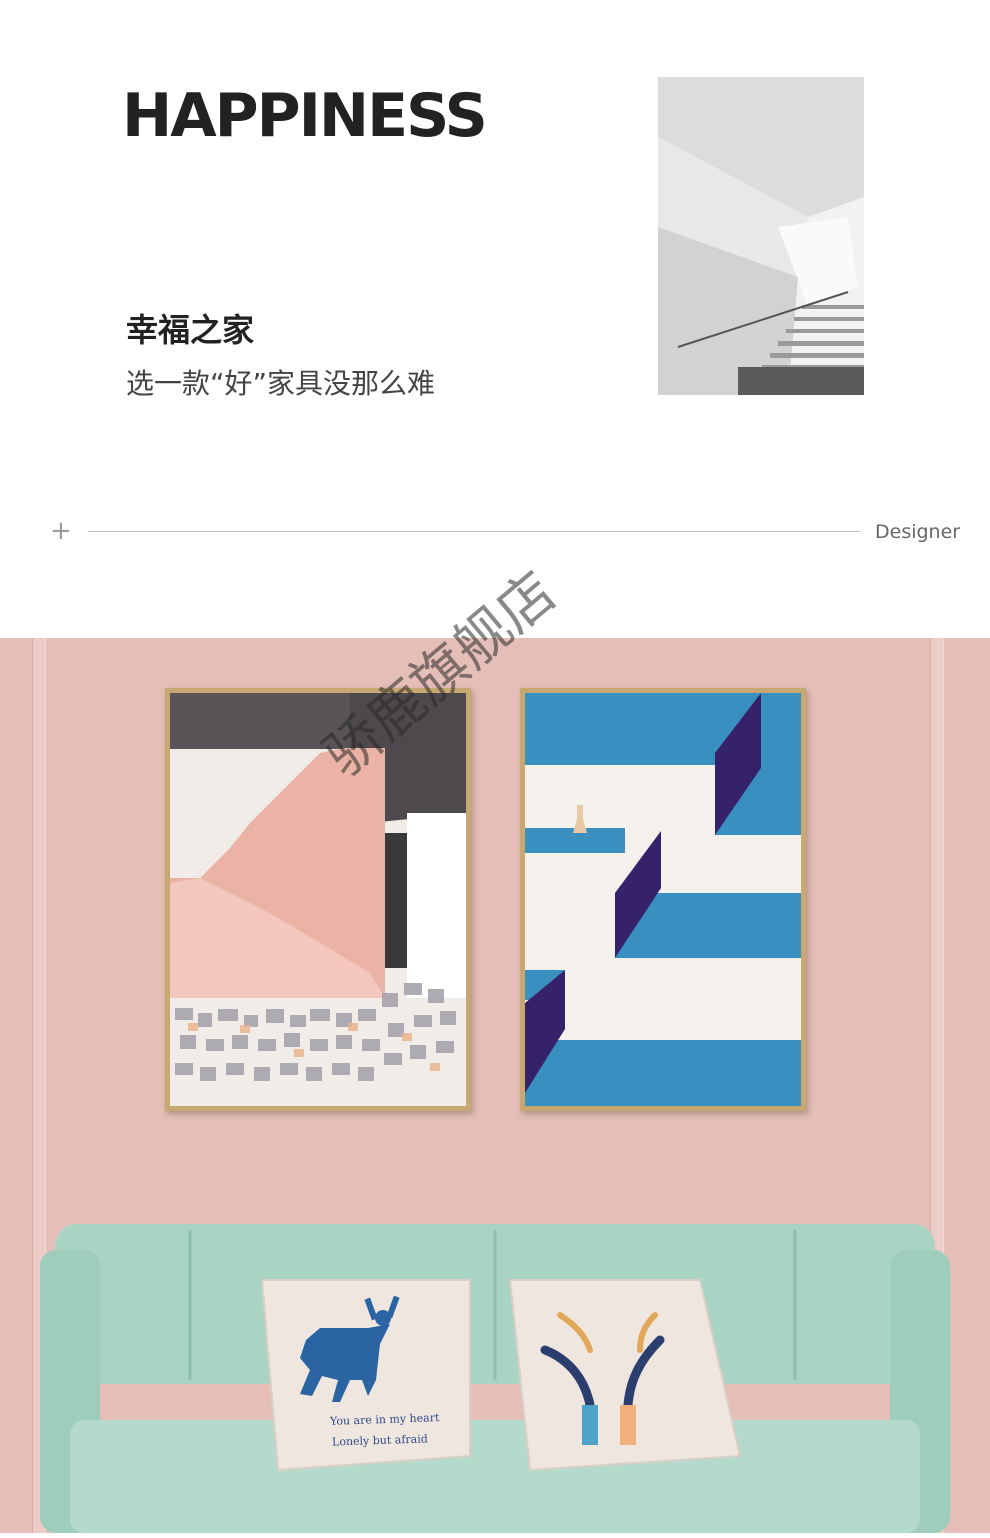 The height and width of the screenshot is (1538, 990). Describe the element at coordinates (918, 532) in the screenshot. I see `divider-label: Designer` at that location.